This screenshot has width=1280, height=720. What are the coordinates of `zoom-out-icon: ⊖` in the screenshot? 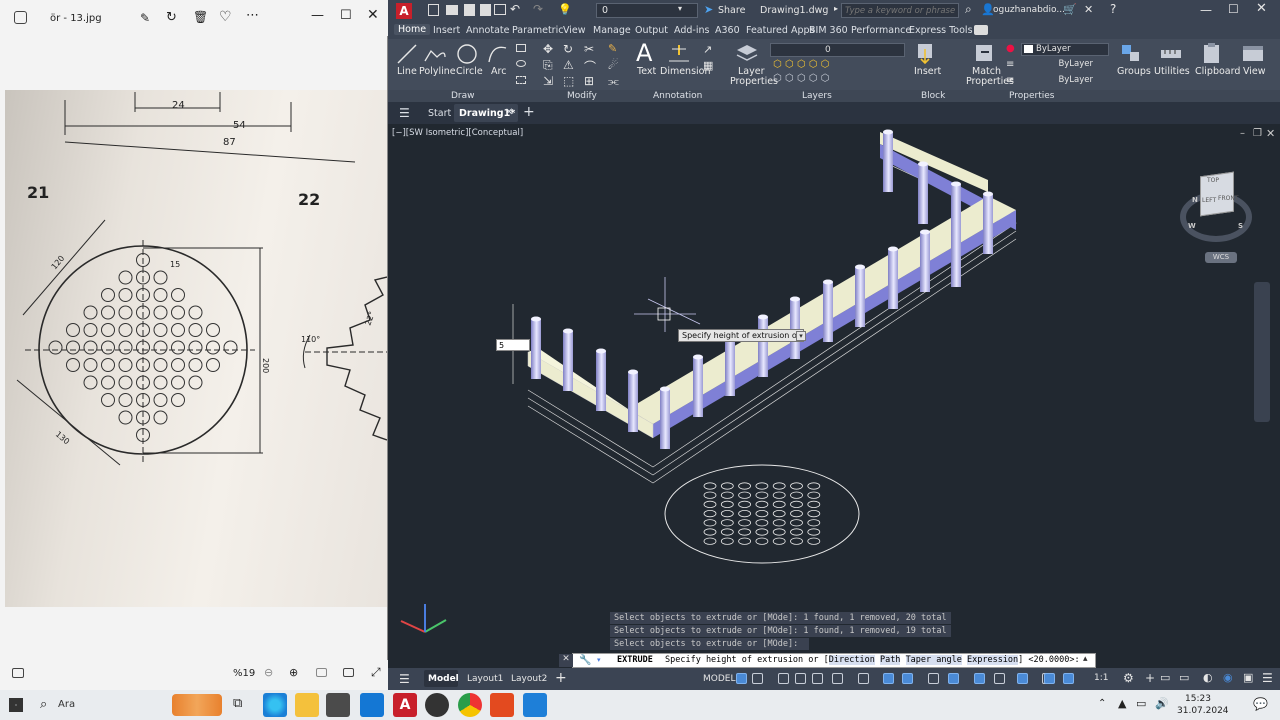 It's located at (268, 672).